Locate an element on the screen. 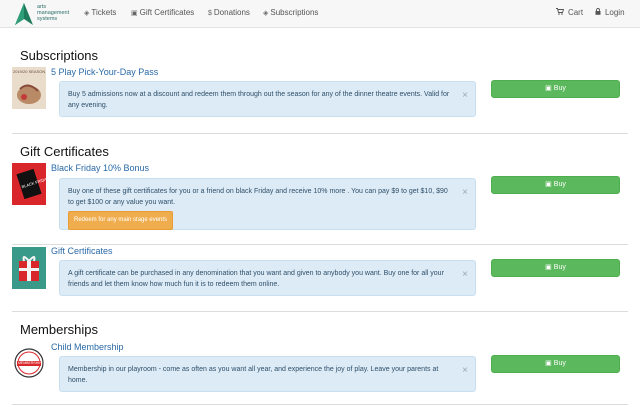  nav-donations-label: Donations is located at coordinates (231, 12).